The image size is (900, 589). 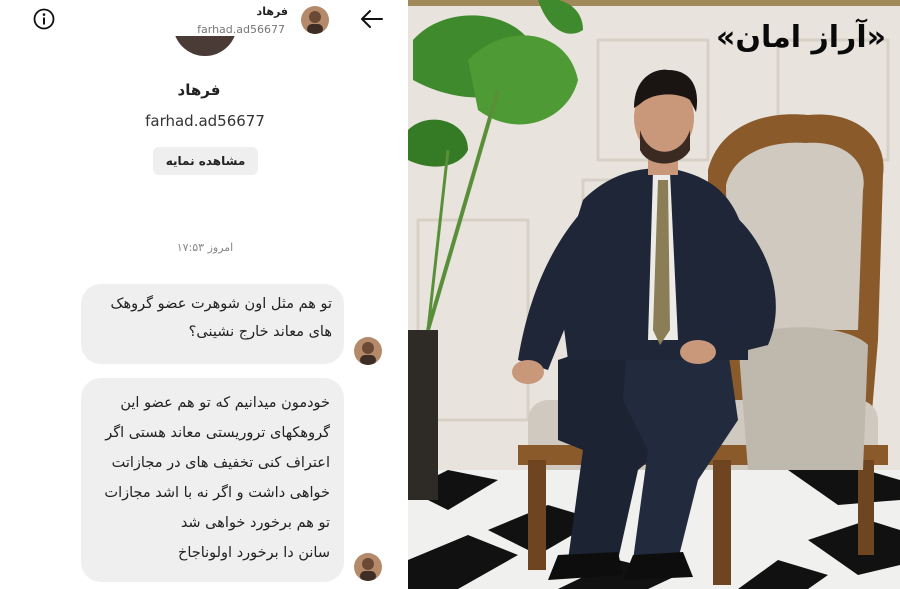 I want to click on message-line: تو هم مثل اون شوهرت عضو گروهک, so click(x=221, y=304).